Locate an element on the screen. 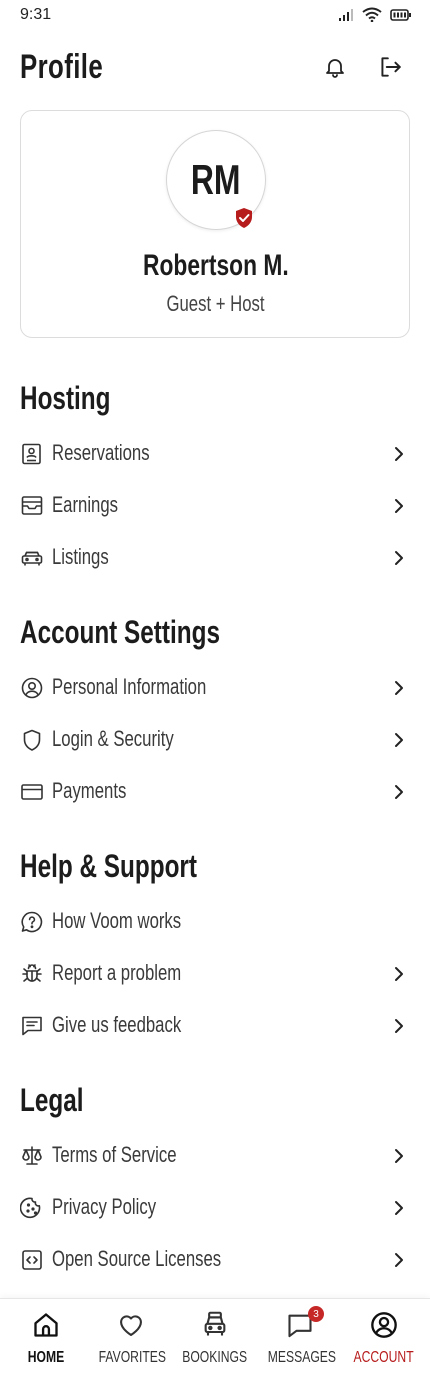 Image resolution: width=430 pixels, height=1379 pixels. nav-messages: 3 MESSAGES is located at coordinates (300, 1339).